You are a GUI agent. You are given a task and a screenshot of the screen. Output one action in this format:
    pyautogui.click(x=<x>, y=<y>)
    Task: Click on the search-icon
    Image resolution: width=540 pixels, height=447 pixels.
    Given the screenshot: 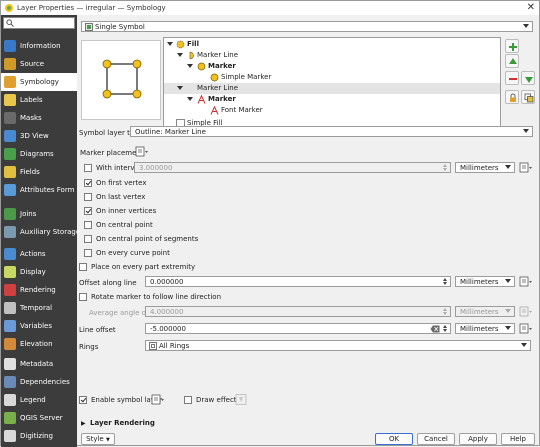 What is the action you would take?
    pyautogui.click(x=10, y=23)
    